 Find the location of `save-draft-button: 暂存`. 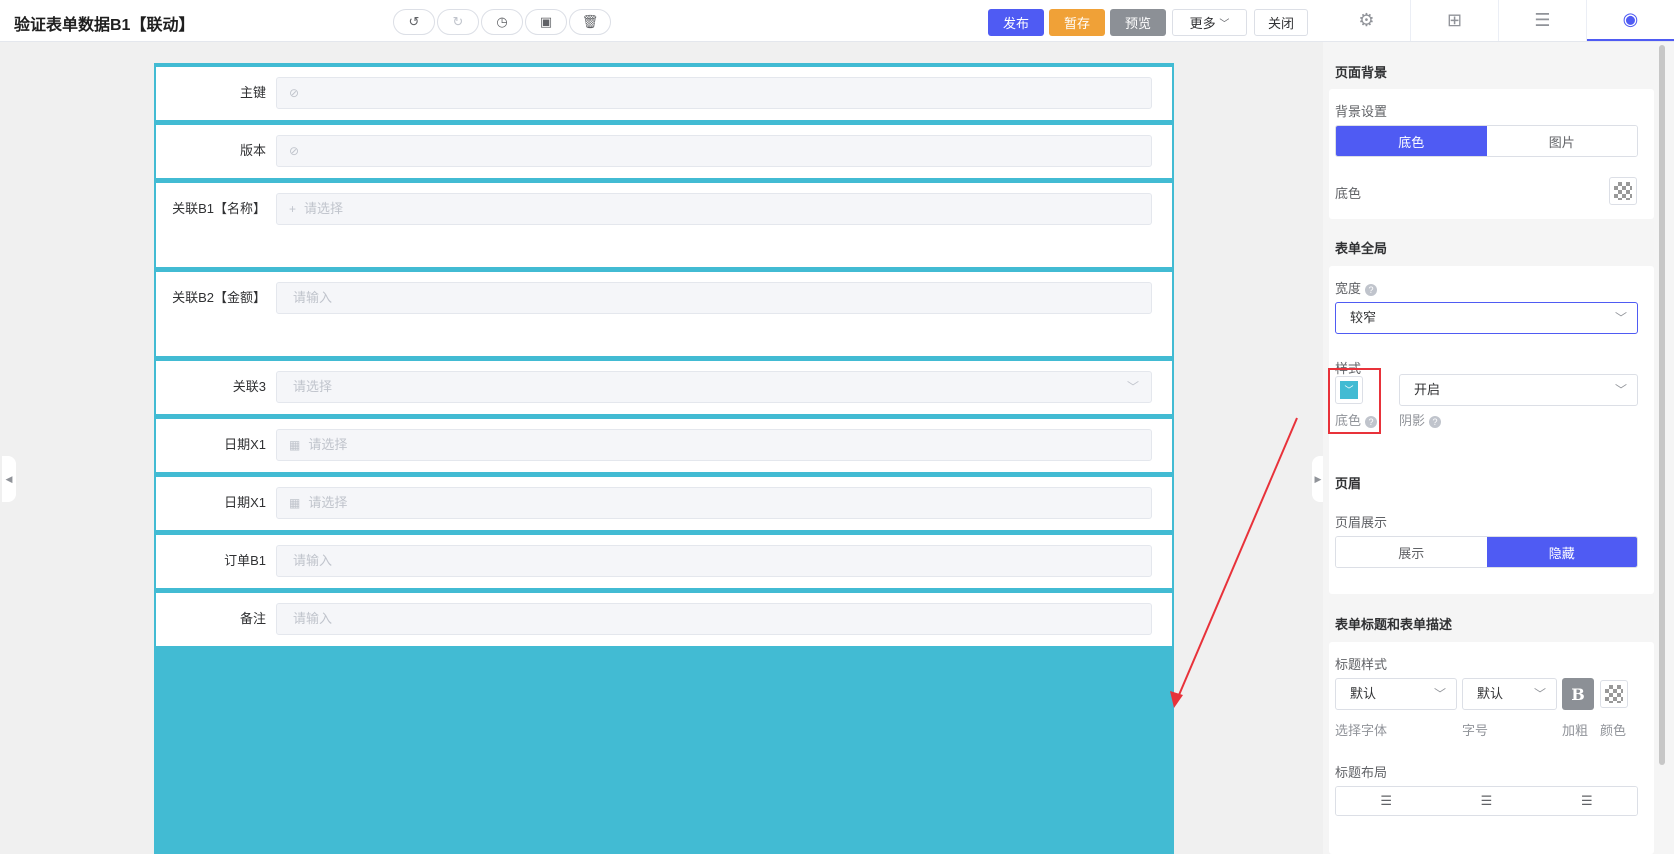

save-draft-button: 暂存 is located at coordinates (1077, 22).